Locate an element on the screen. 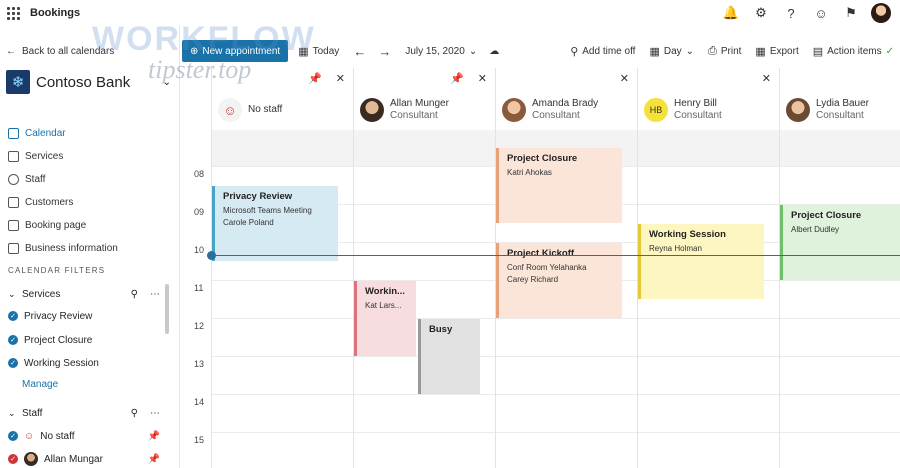 The width and height of the screenshot is (900, 468). sidebar-item-staff: Staff is located at coordinates (88, 179).